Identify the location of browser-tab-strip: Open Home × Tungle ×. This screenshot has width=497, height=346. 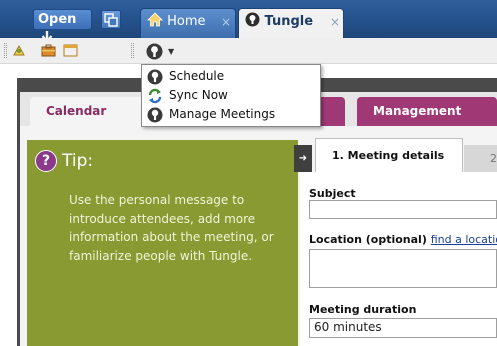
(248, 22).